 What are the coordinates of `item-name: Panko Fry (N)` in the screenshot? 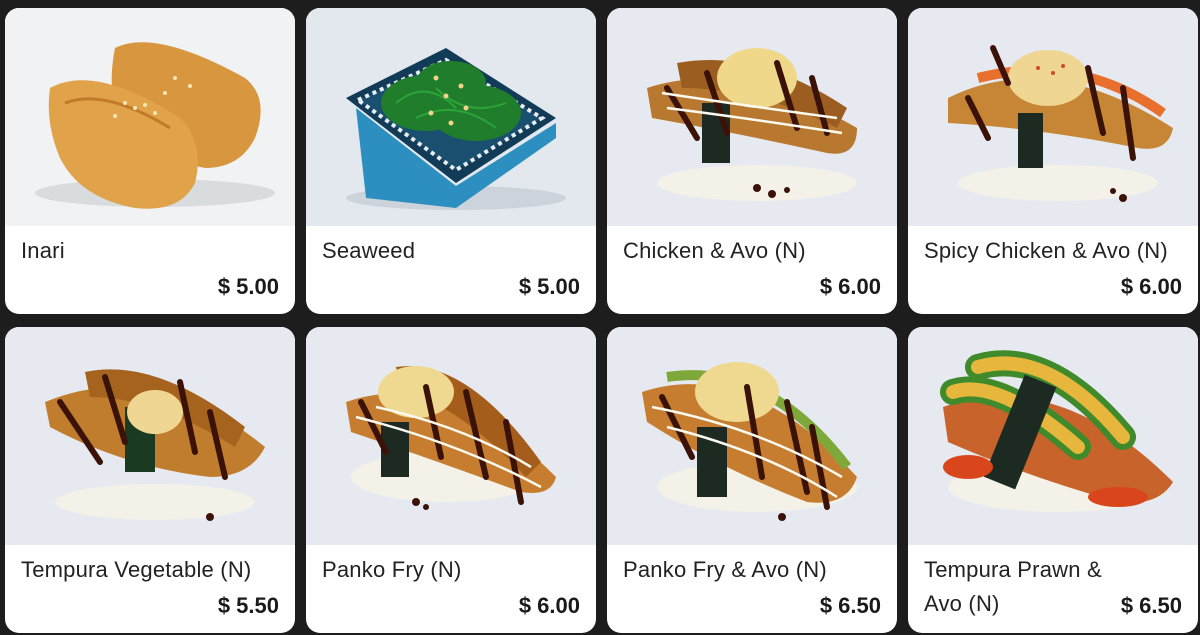 It's located at (392, 569).